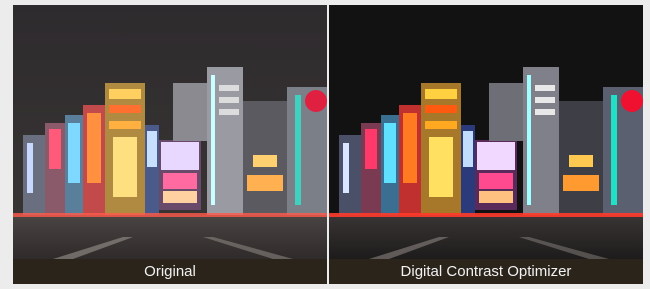  Describe the element at coordinates (486, 271) in the screenshot. I see `optimized-caption: Digital Contrast Optimizer` at that location.